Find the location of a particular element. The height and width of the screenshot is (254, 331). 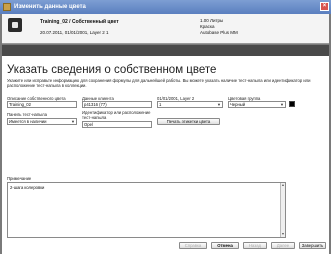

header-info-product: Autobase Plus MM is located at coordinates (219, 32).